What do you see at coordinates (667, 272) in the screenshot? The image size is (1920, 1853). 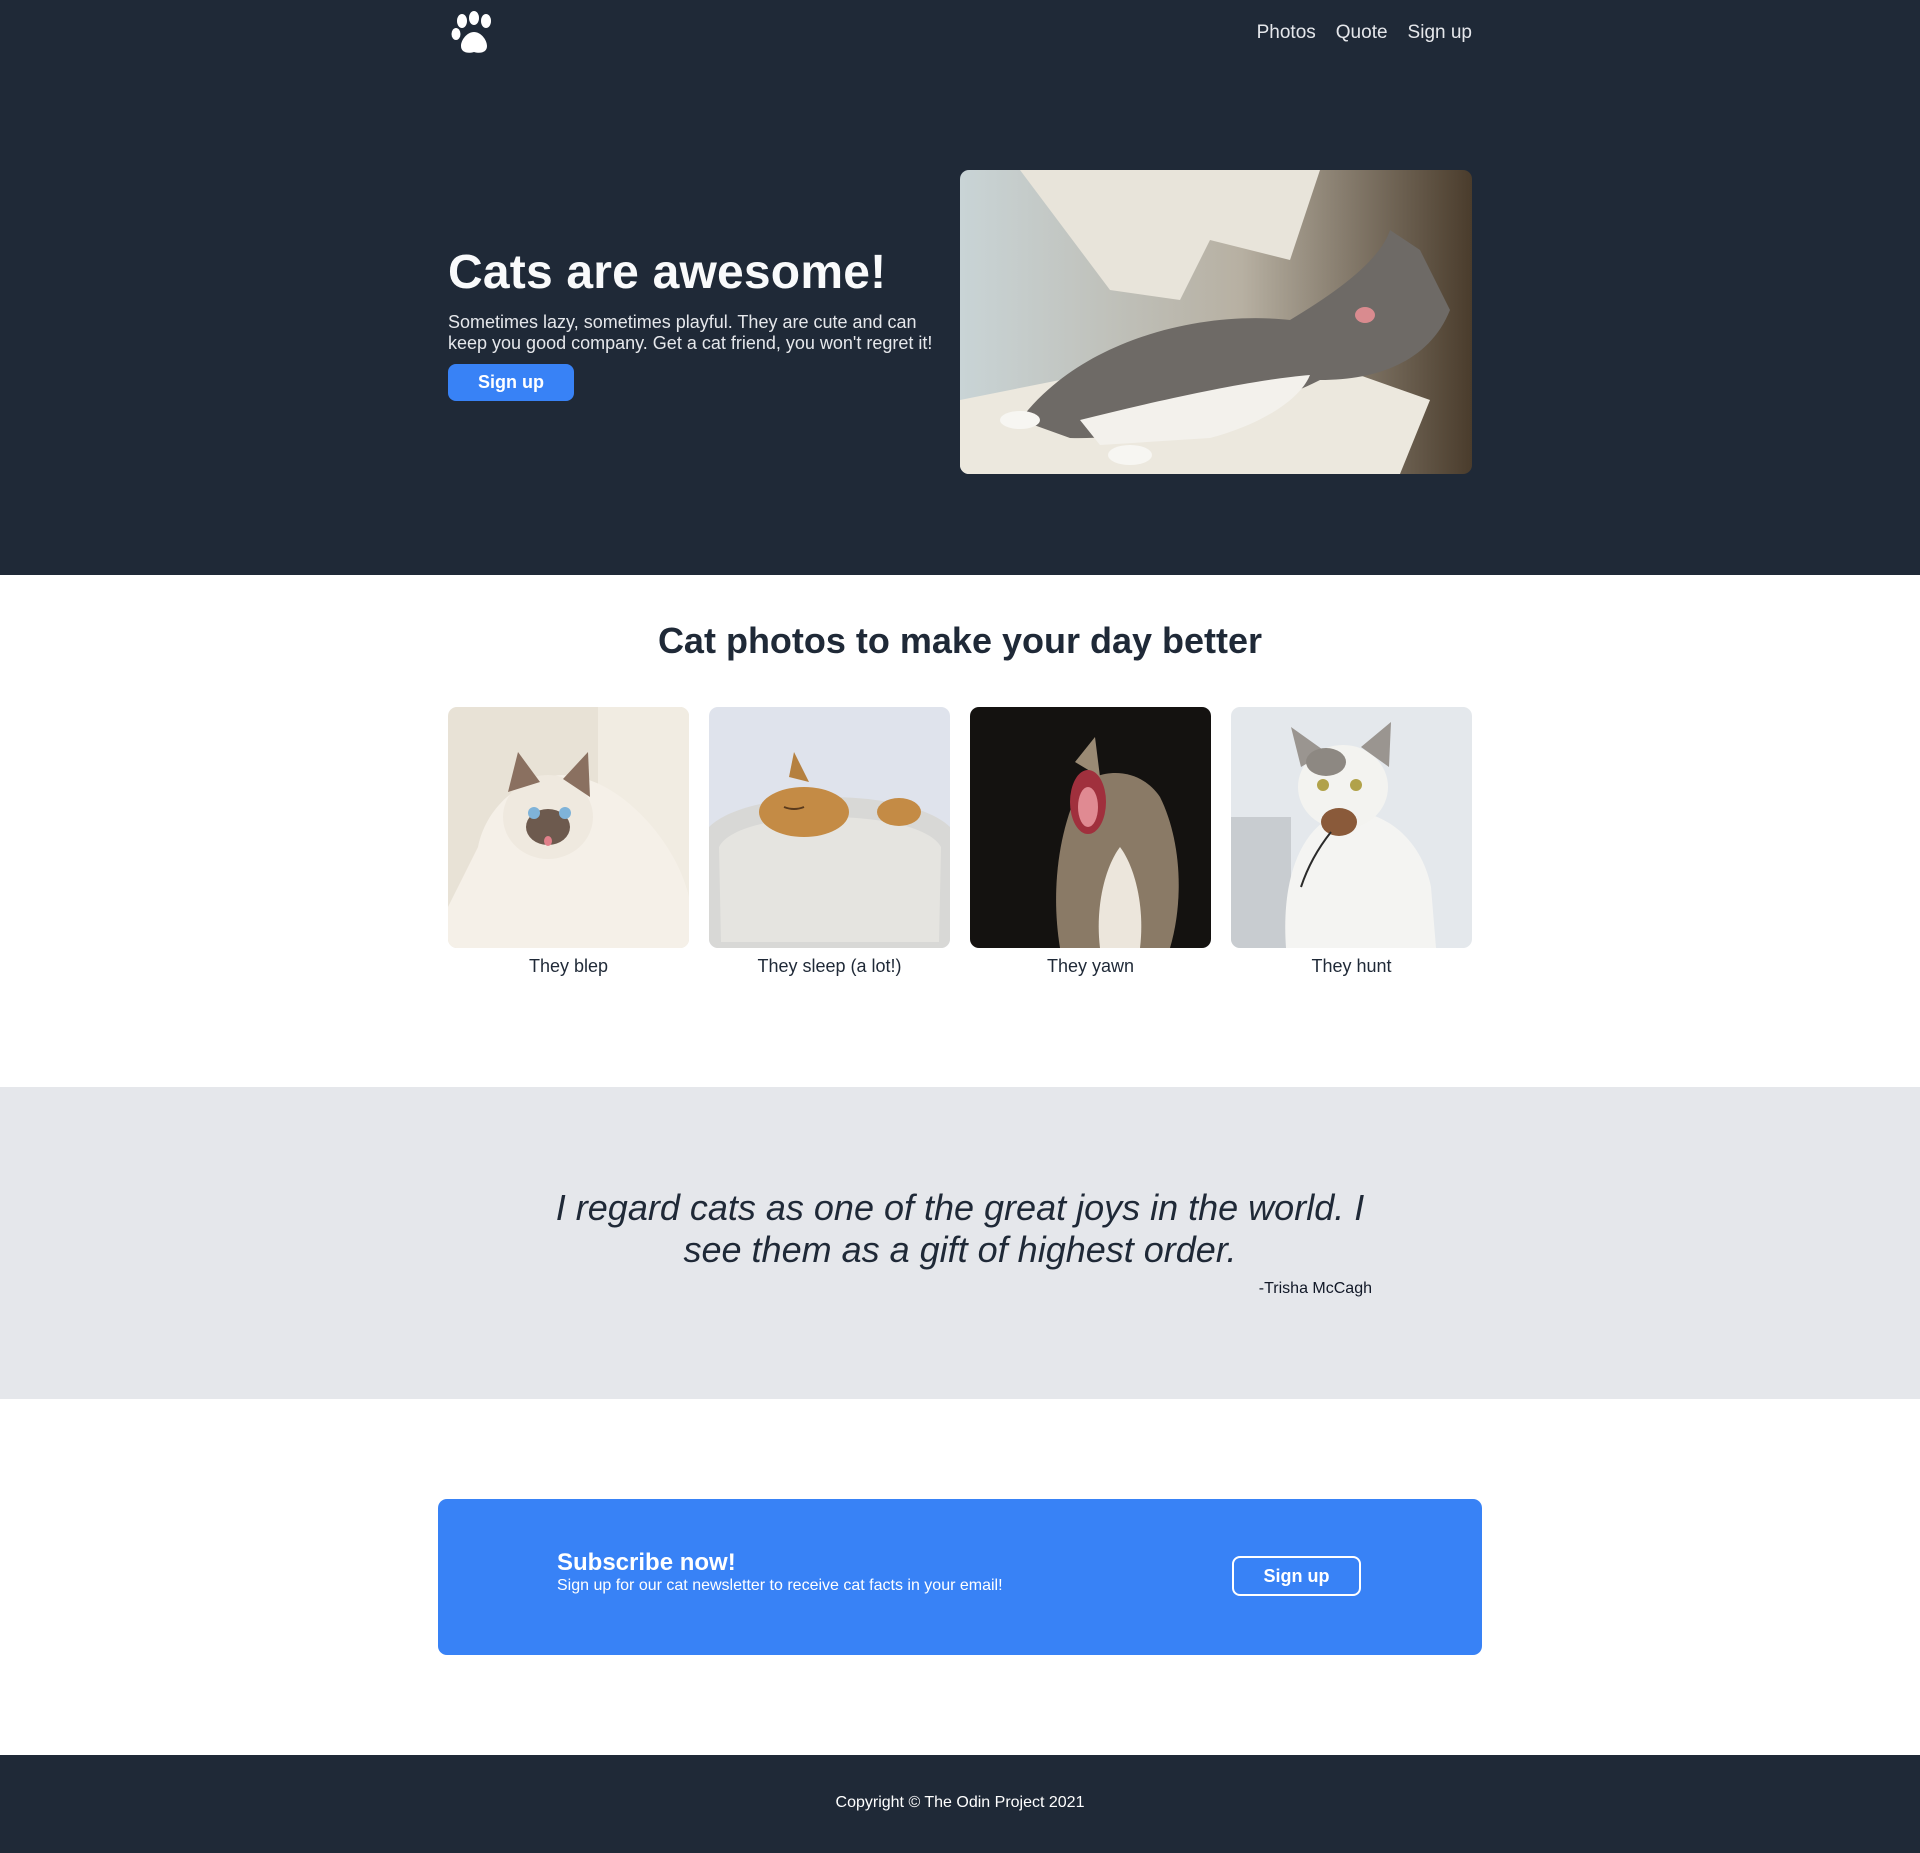 I see `hero-title: Cats are awesome!` at bounding box center [667, 272].